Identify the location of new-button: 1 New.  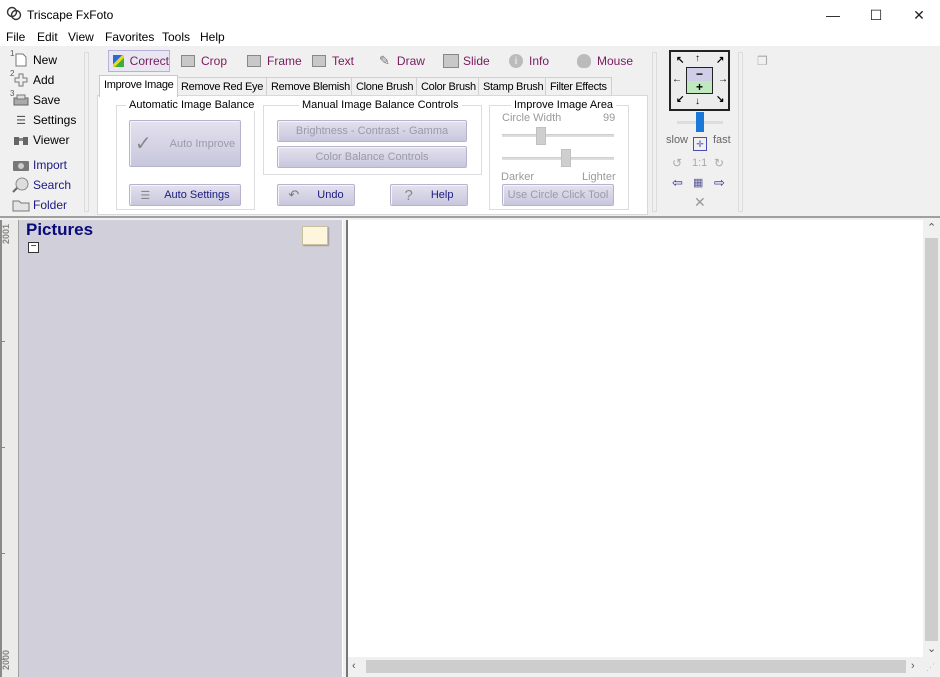
(33, 59).